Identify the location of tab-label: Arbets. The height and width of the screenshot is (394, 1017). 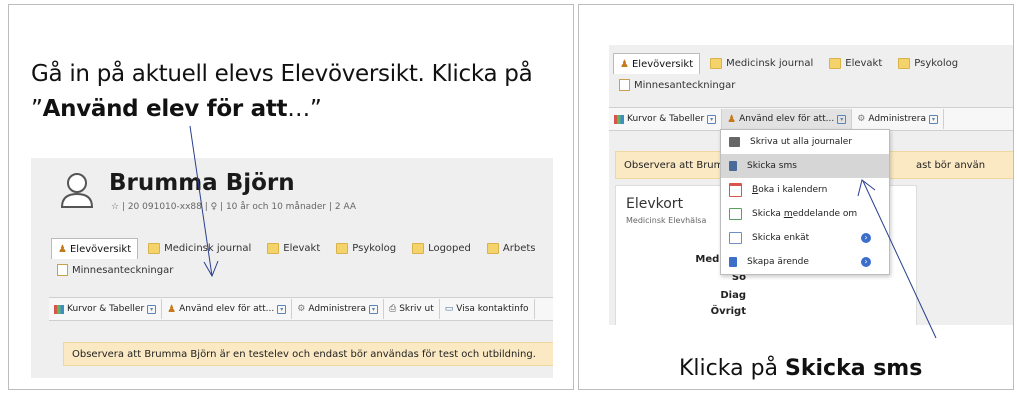
(519, 248).